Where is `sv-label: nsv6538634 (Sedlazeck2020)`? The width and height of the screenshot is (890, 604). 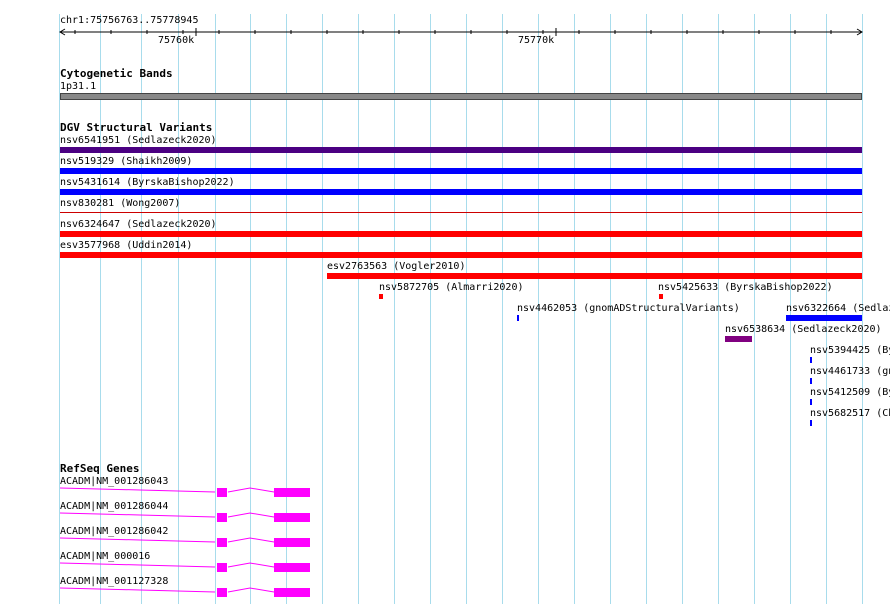 sv-label: nsv6538634 (Sedlazeck2020) is located at coordinates (803, 329).